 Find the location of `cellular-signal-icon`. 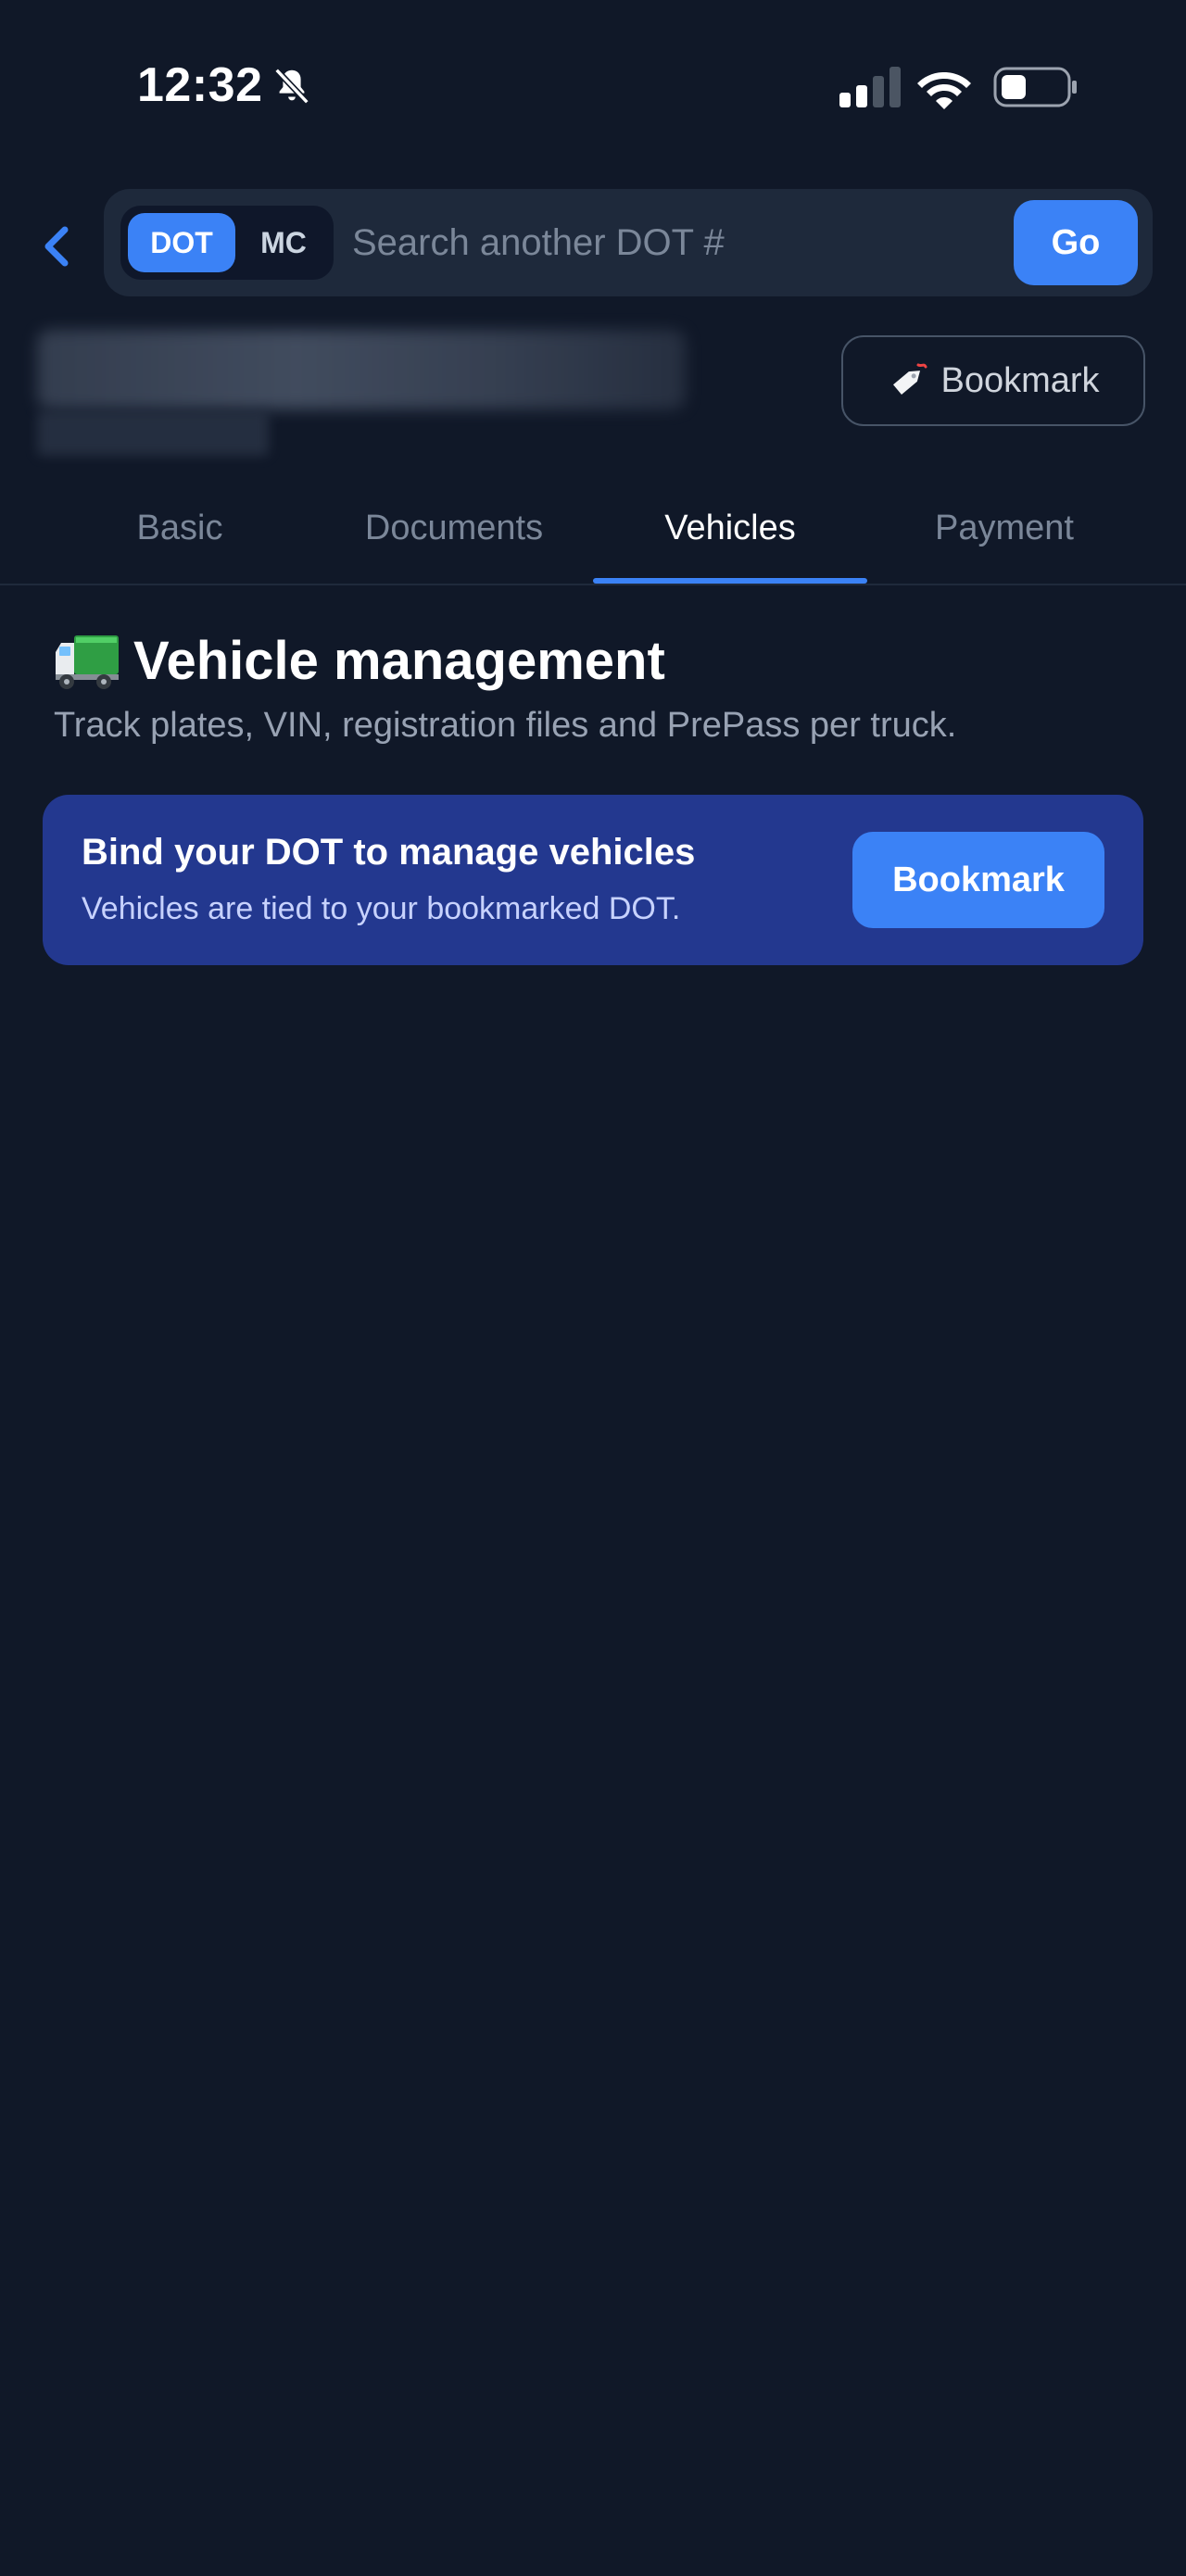

cellular-signal-icon is located at coordinates (870, 87).